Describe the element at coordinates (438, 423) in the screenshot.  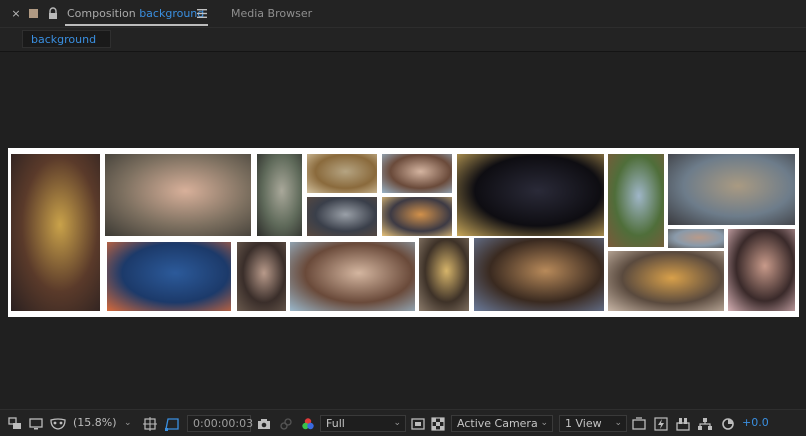
I see `transparency-grid-icon` at that location.